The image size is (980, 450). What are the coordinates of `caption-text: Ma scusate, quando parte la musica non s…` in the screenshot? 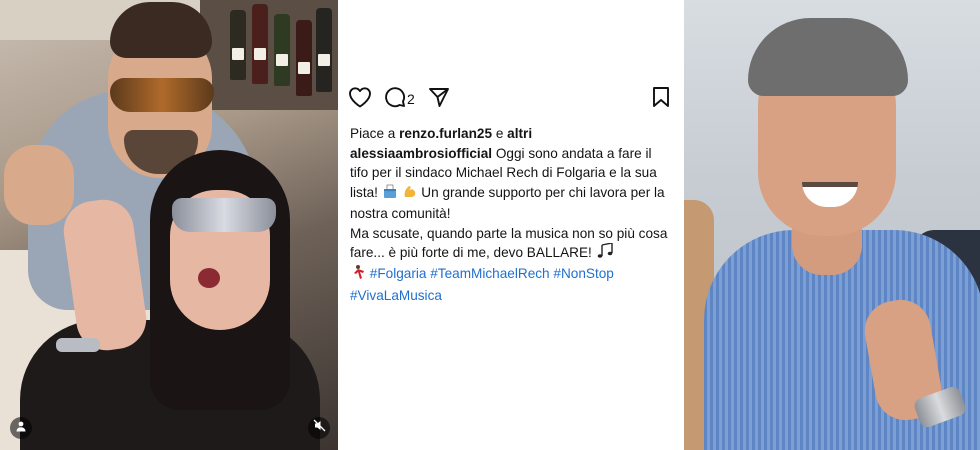 It's located at (509, 243).